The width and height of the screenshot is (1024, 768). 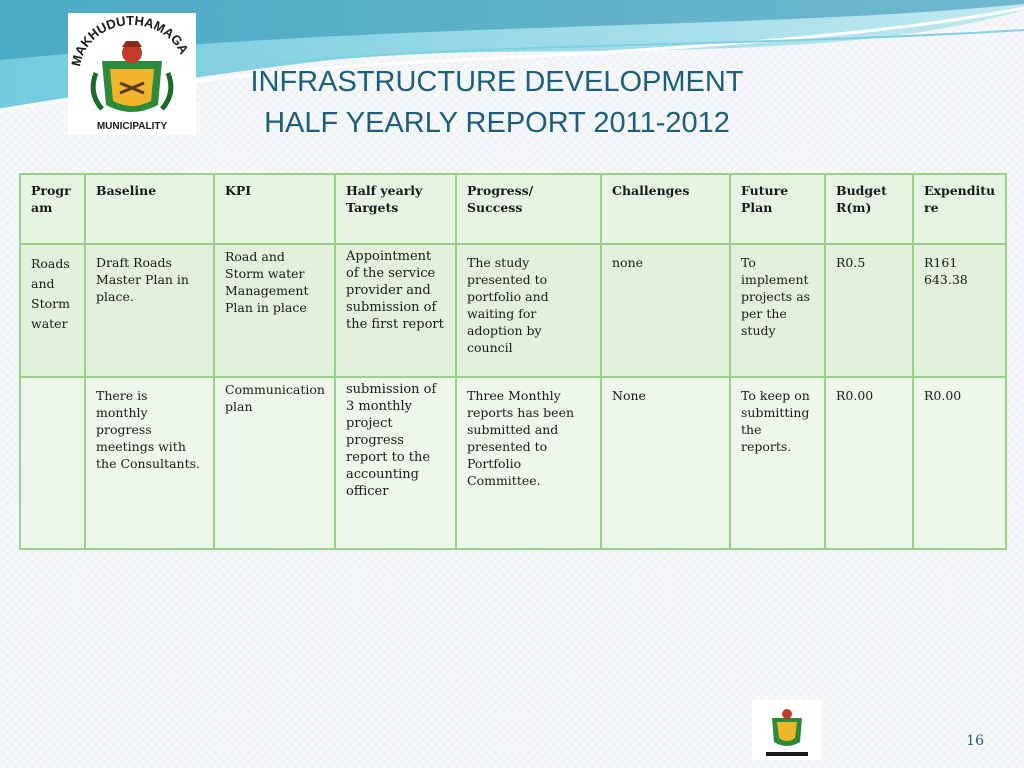 I want to click on page-number: 16, so click(x=975, y=741).